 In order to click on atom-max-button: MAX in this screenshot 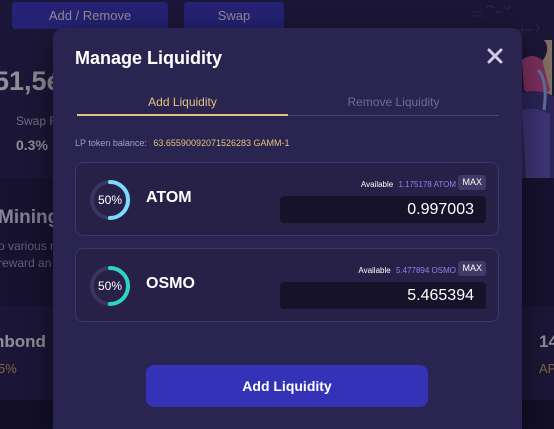, I will do `click(472, 182)`.